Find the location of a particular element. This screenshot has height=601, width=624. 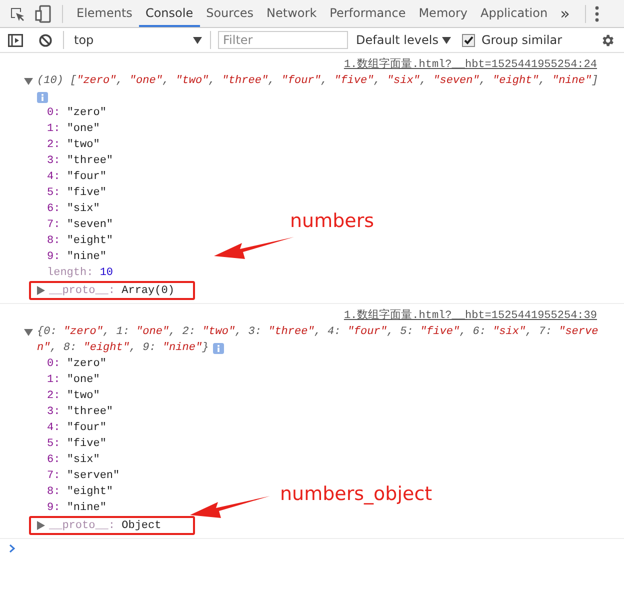

panel-tab: Sources is located at coordinates (230, 13).